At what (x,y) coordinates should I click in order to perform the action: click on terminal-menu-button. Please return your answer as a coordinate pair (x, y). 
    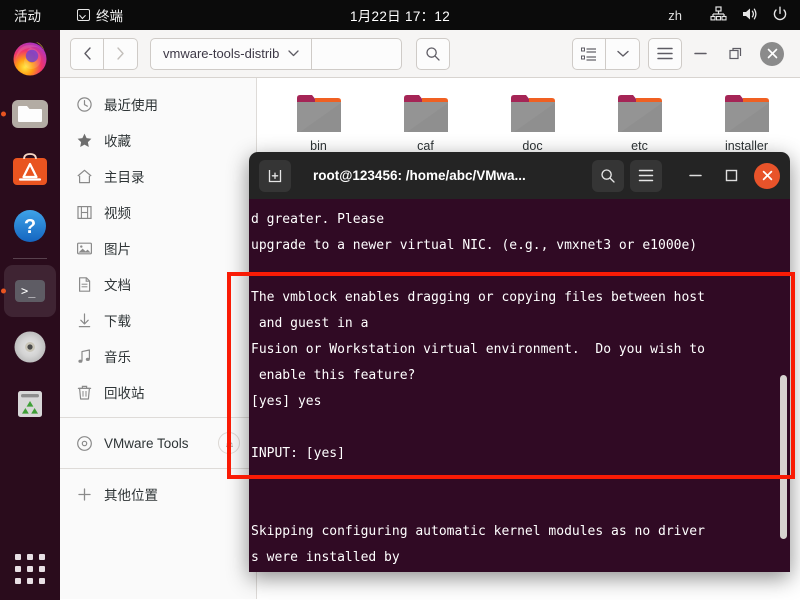
    Looking at the image, I should click on (646, 175).